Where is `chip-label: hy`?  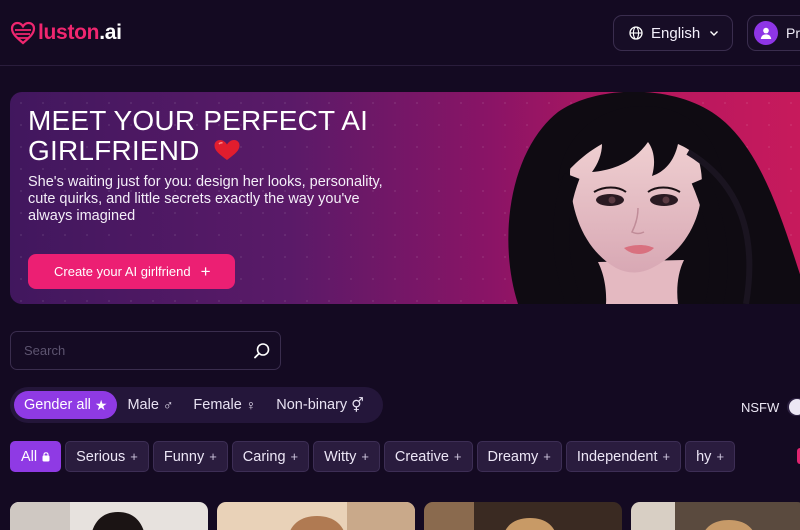 chip-label: hy is located at coordinates (704, 456).